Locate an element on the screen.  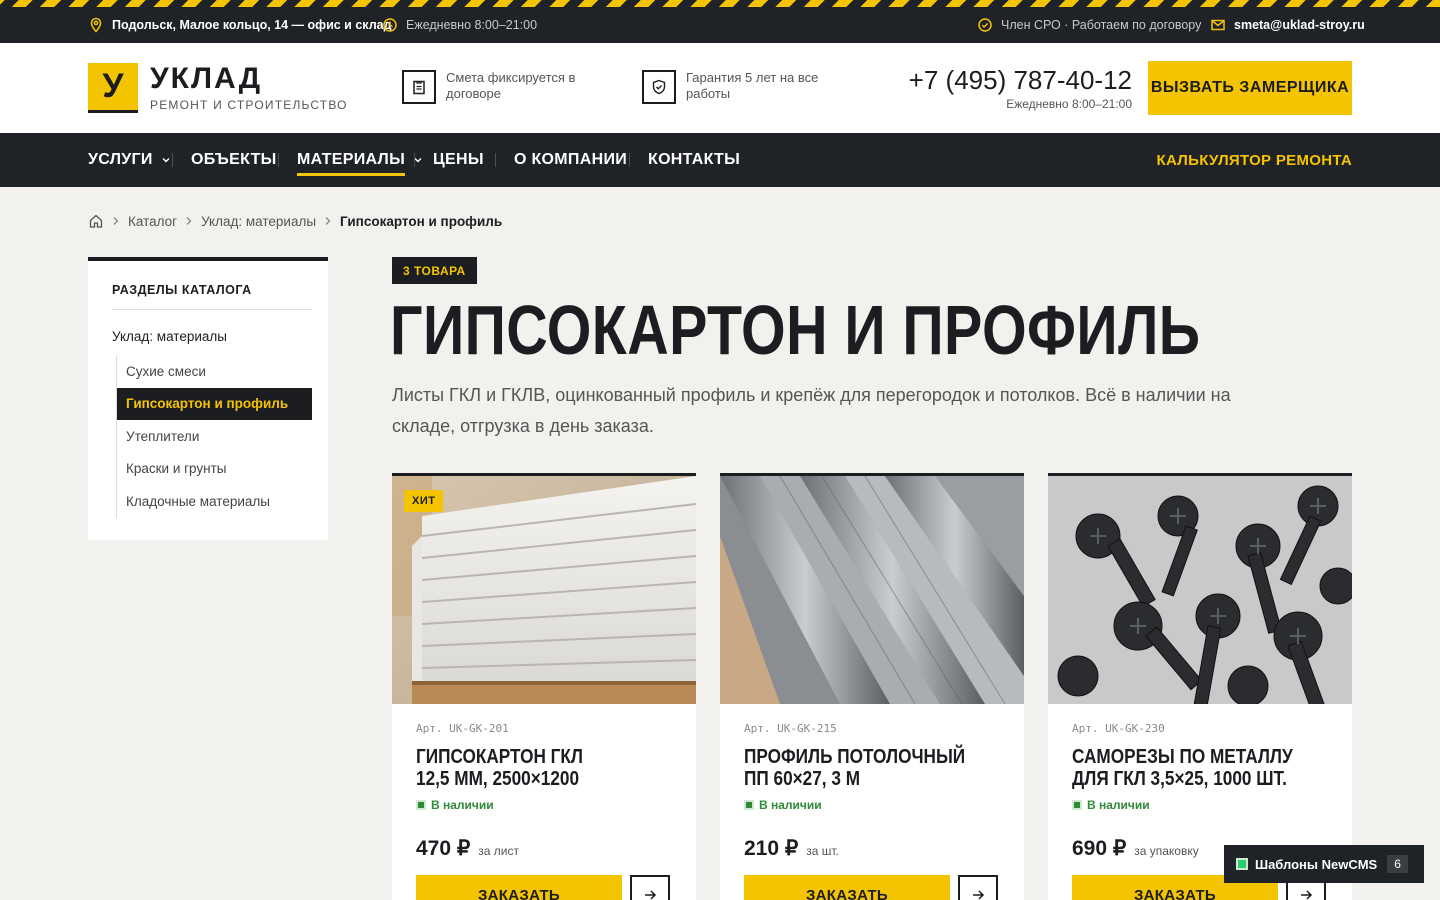
breadcrumb-materials: Уклад: материалы is located at coordinates (258, 221).